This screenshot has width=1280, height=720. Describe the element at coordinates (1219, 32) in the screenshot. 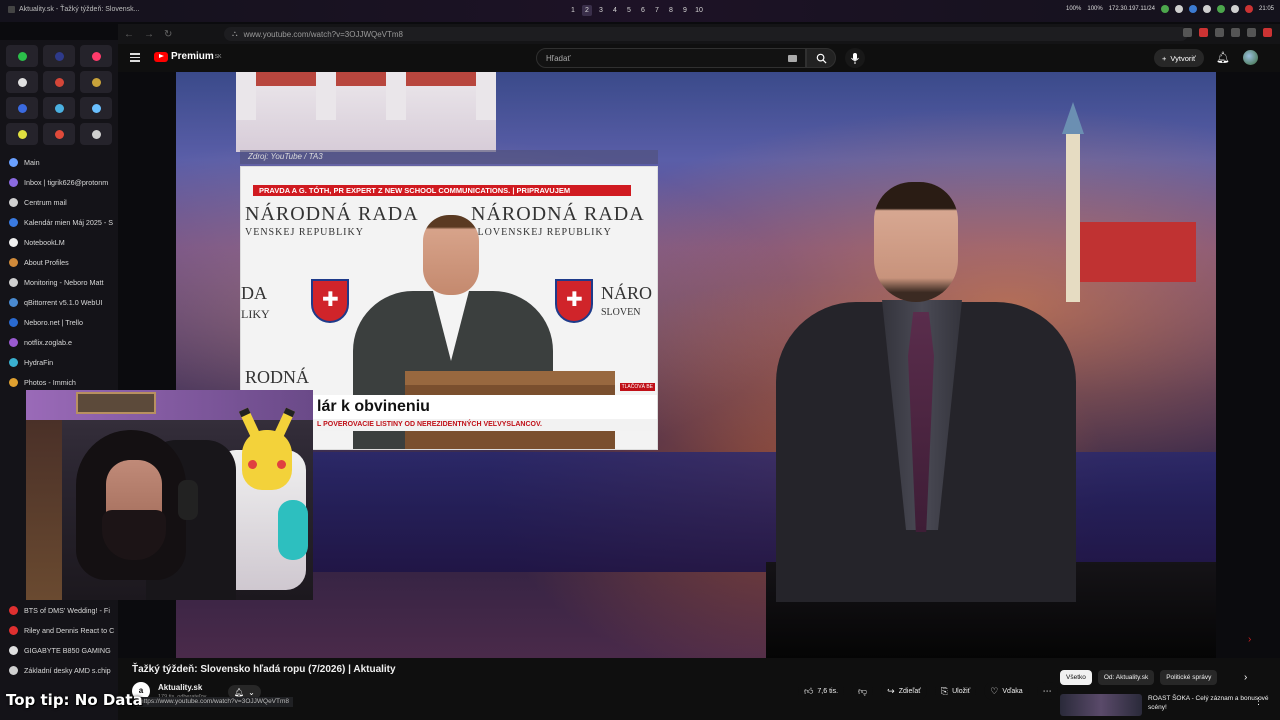

I see `shield-icon` at that location.